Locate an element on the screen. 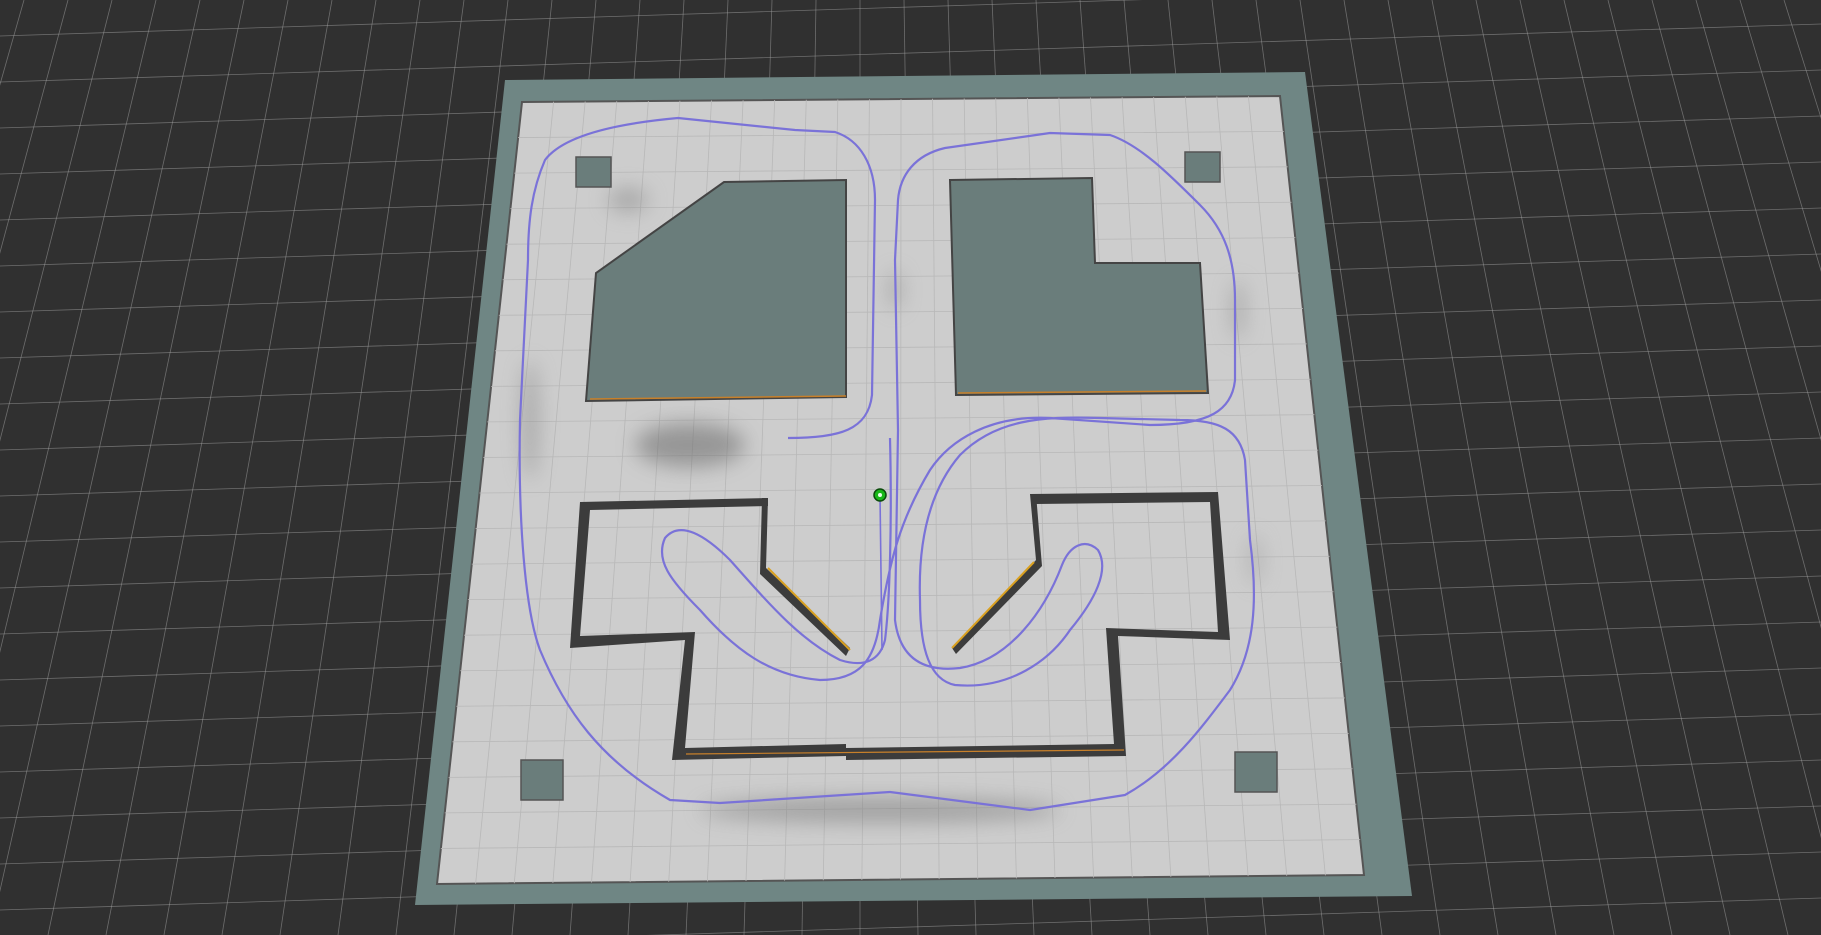  pillar-bottom-left is located at coordinates (542, 780).